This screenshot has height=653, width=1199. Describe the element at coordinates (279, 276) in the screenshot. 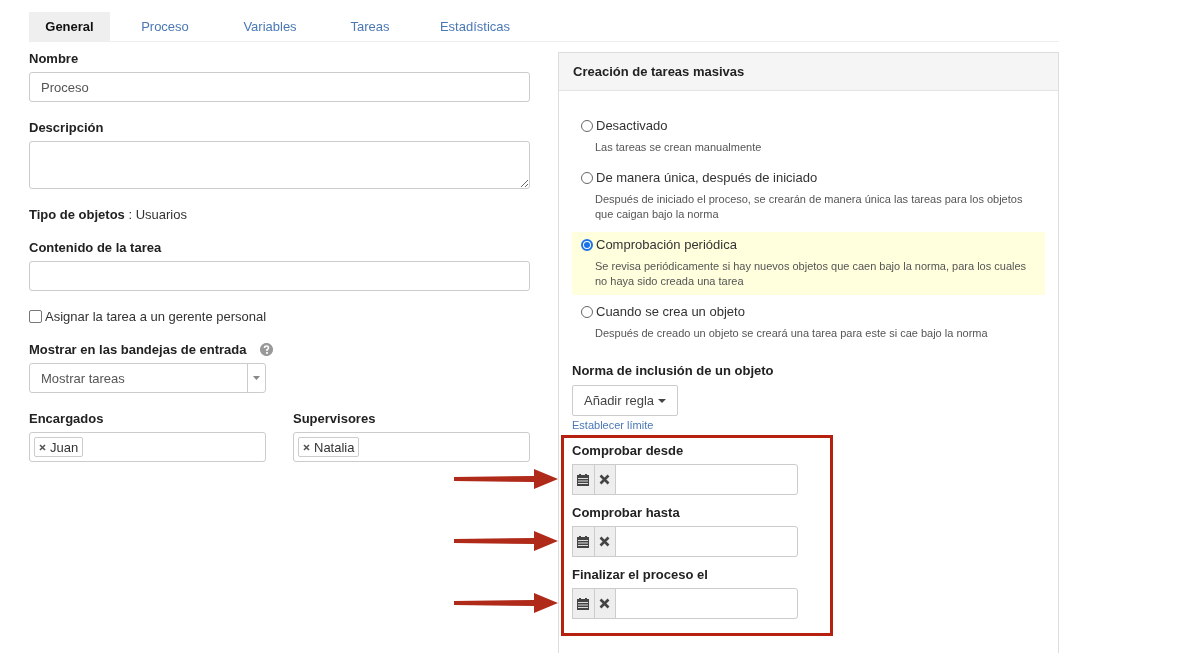

I see `task-content-field` at that location.